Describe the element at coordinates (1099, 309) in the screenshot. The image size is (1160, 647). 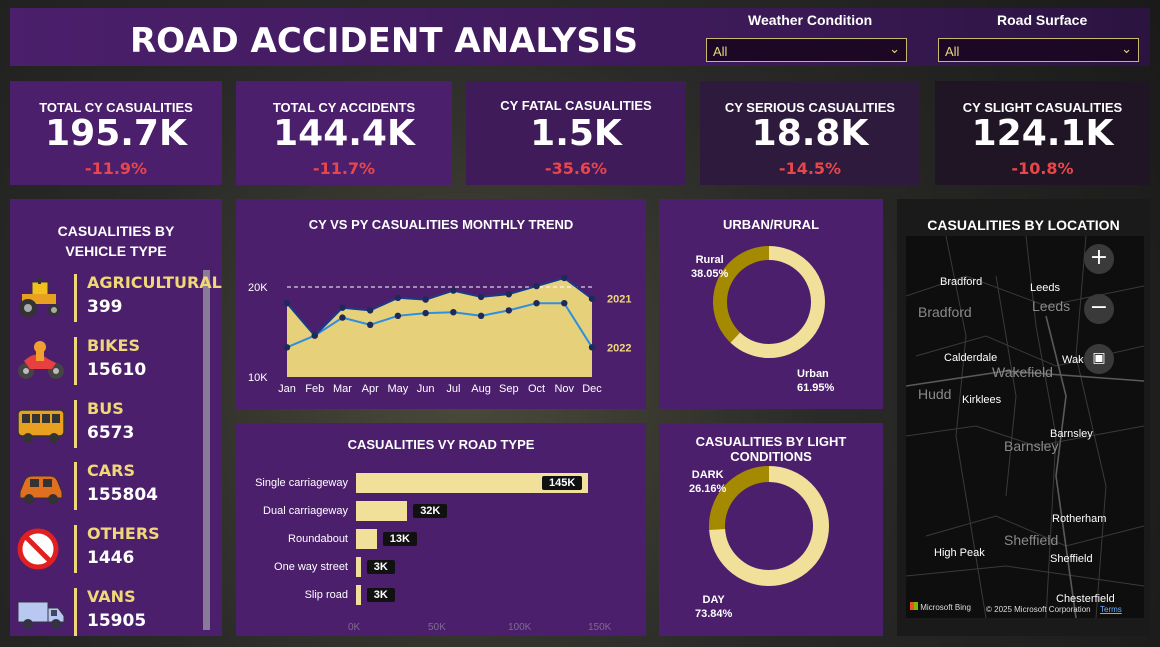
I see `zoom-out-button: −` at that location.